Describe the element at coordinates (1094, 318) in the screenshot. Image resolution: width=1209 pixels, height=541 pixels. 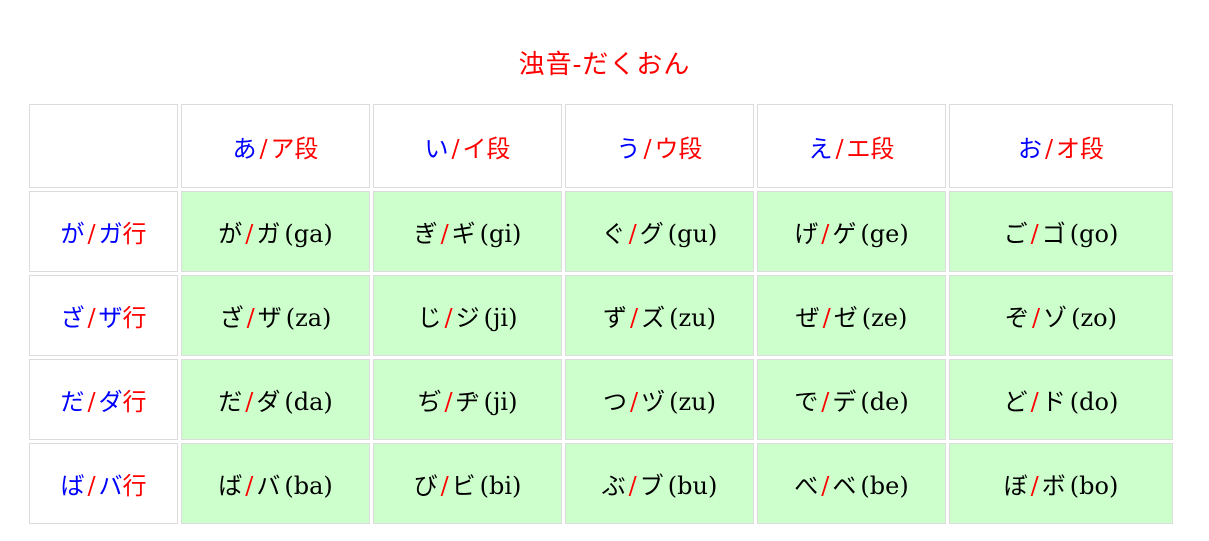
I see `cell-romaji: (zo)` at that location.